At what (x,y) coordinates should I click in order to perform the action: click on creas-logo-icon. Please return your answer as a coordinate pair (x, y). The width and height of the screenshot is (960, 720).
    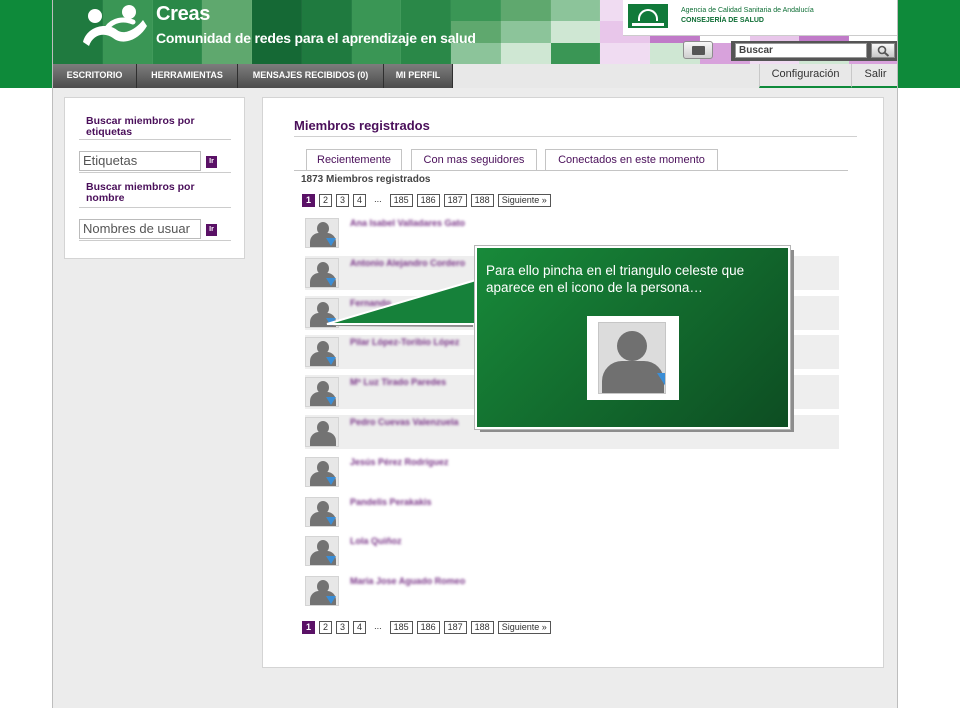
    Looking at the image, I should click on (113, 25).